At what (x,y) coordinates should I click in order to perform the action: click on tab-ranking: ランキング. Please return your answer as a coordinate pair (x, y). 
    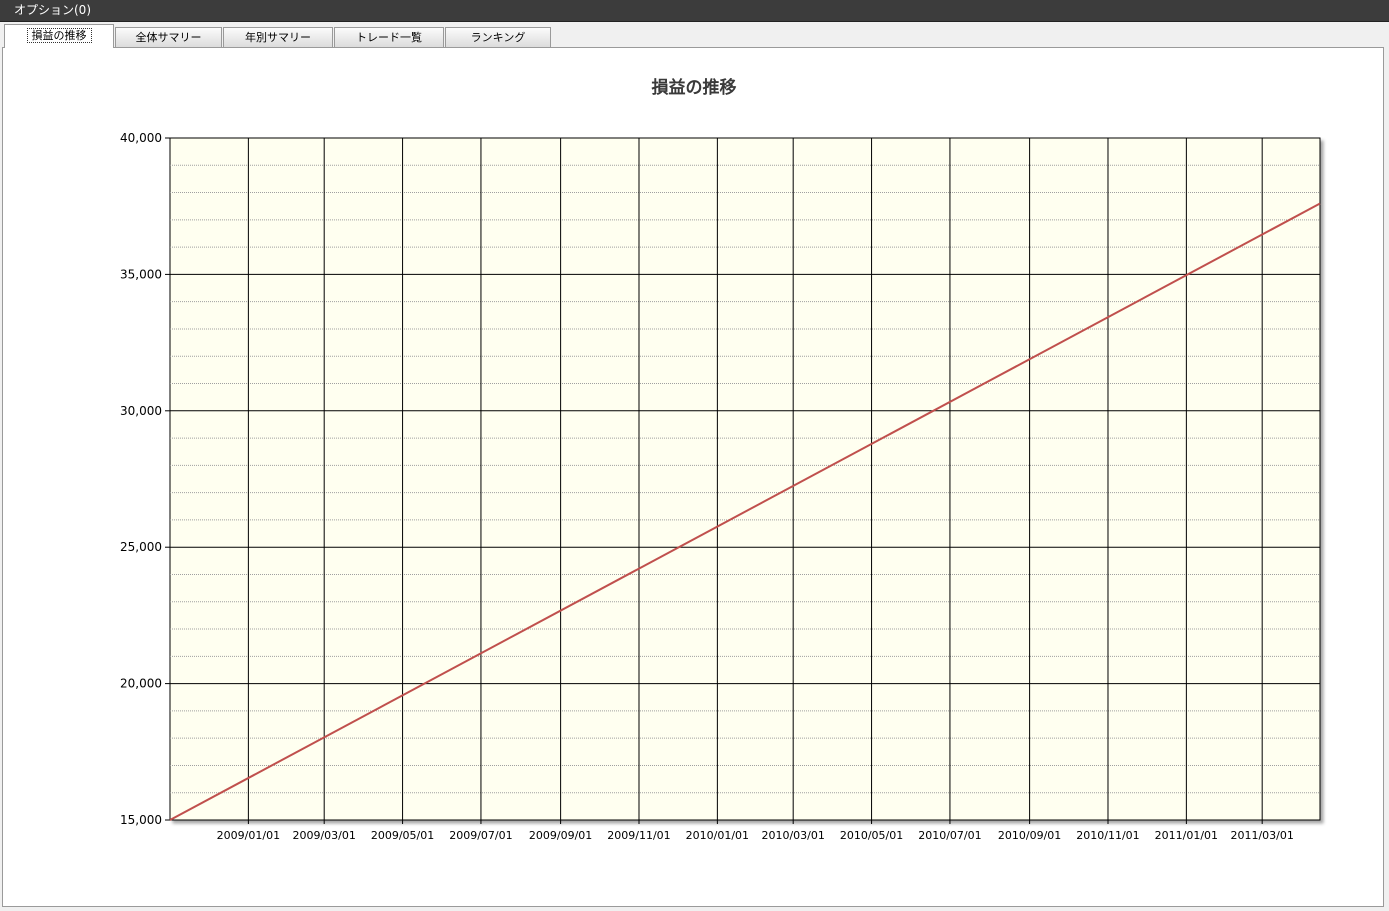
    Looking at the image, I should click on (498, 37).